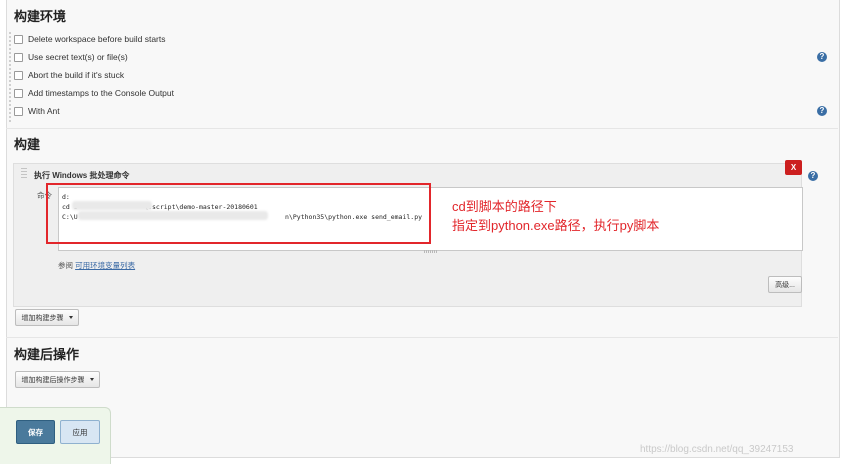 This screenshot has width=849, height=464. I want to click on annotation-line-1: cd到脚本的路径下, so click(504, 206).